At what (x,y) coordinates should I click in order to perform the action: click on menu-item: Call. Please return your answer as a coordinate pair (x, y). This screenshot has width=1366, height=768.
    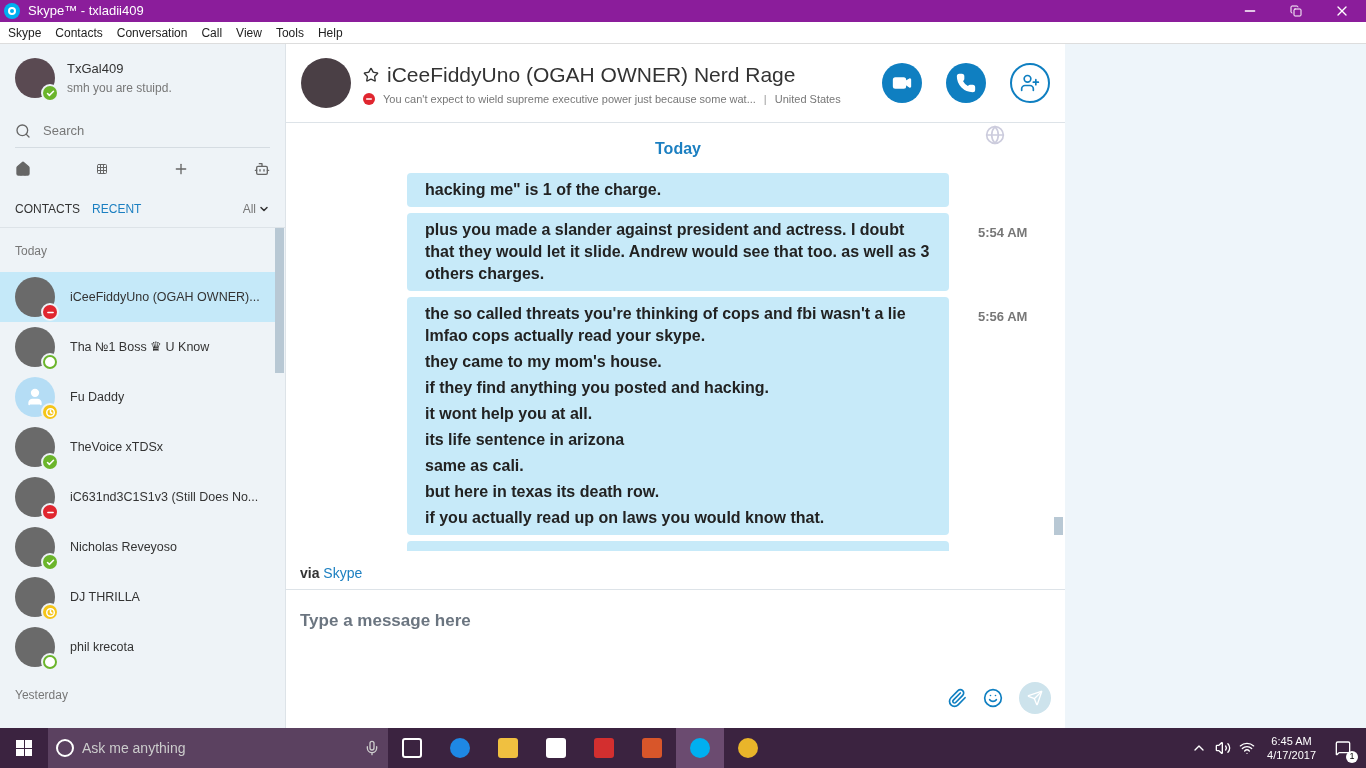
    Looking at the image, I should click on (212, 32).